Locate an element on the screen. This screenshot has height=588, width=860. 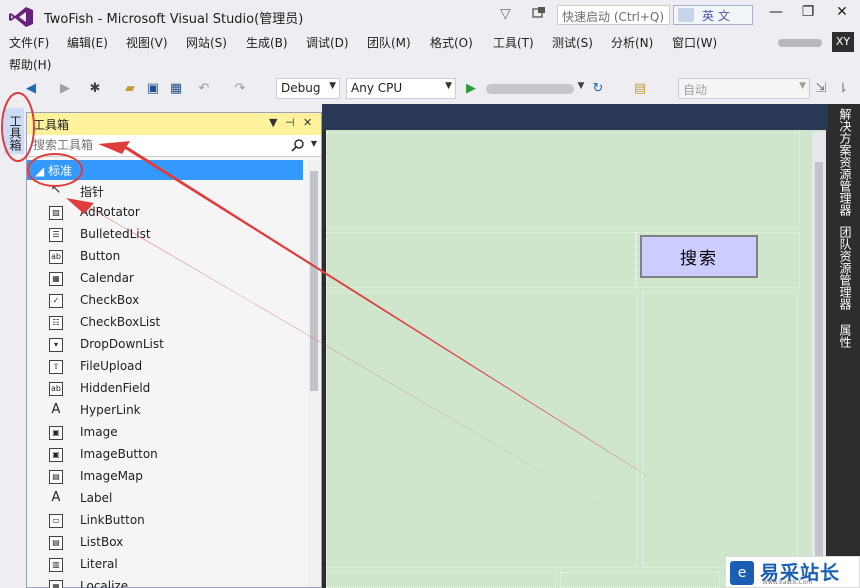
redo-icon: ↷ is located at coordinates (240, 89).